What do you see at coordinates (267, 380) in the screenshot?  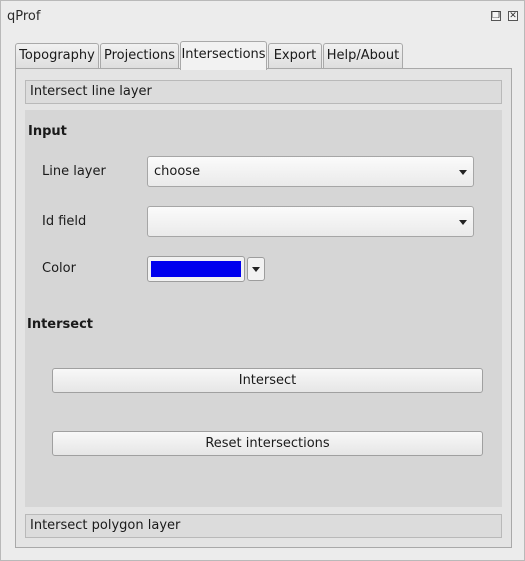 I see `intersect-button: Intersect` at bounding box center [267, 380].